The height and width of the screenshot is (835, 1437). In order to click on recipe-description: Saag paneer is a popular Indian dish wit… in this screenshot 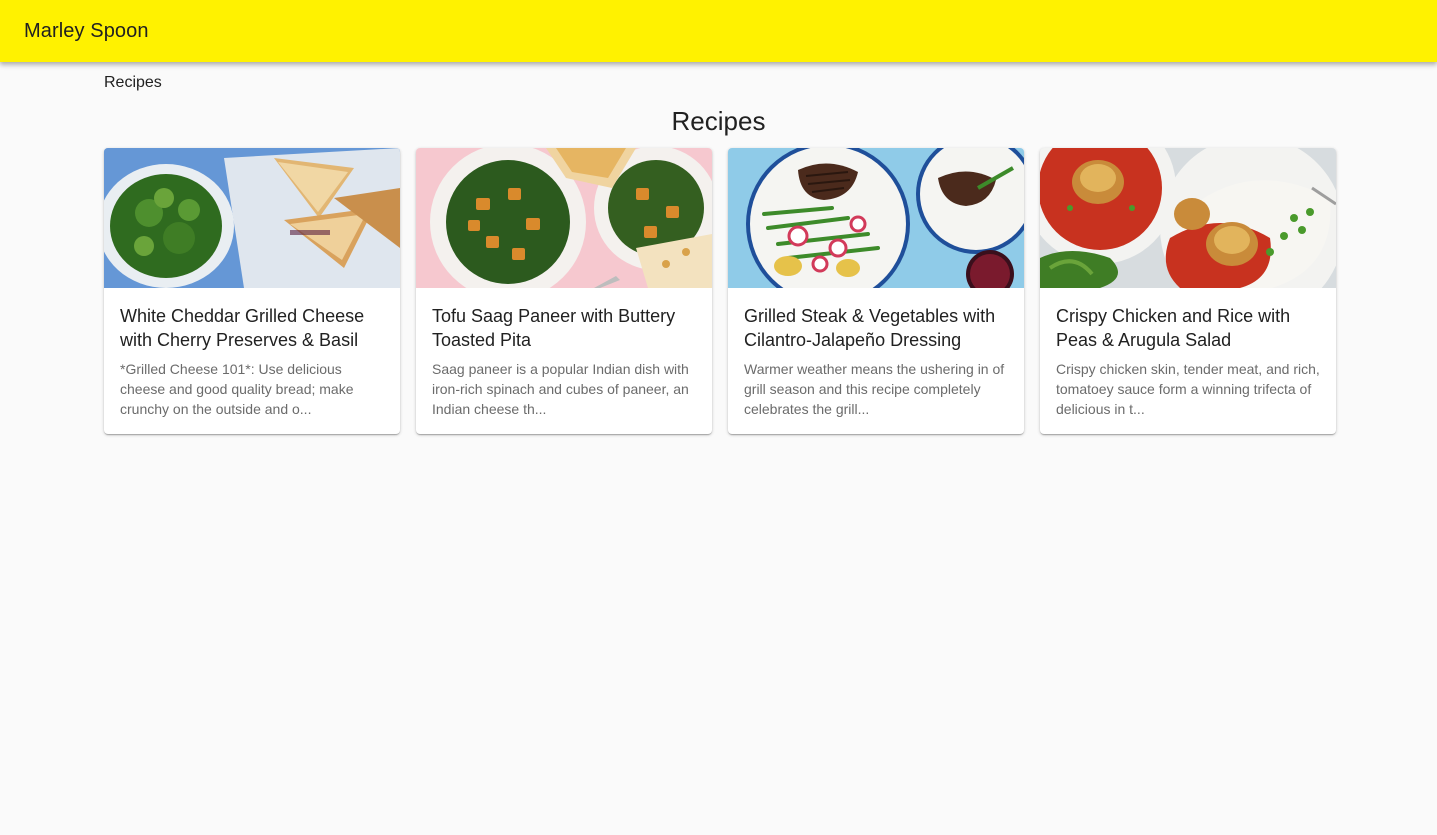, I will do `click(560, 389)`.